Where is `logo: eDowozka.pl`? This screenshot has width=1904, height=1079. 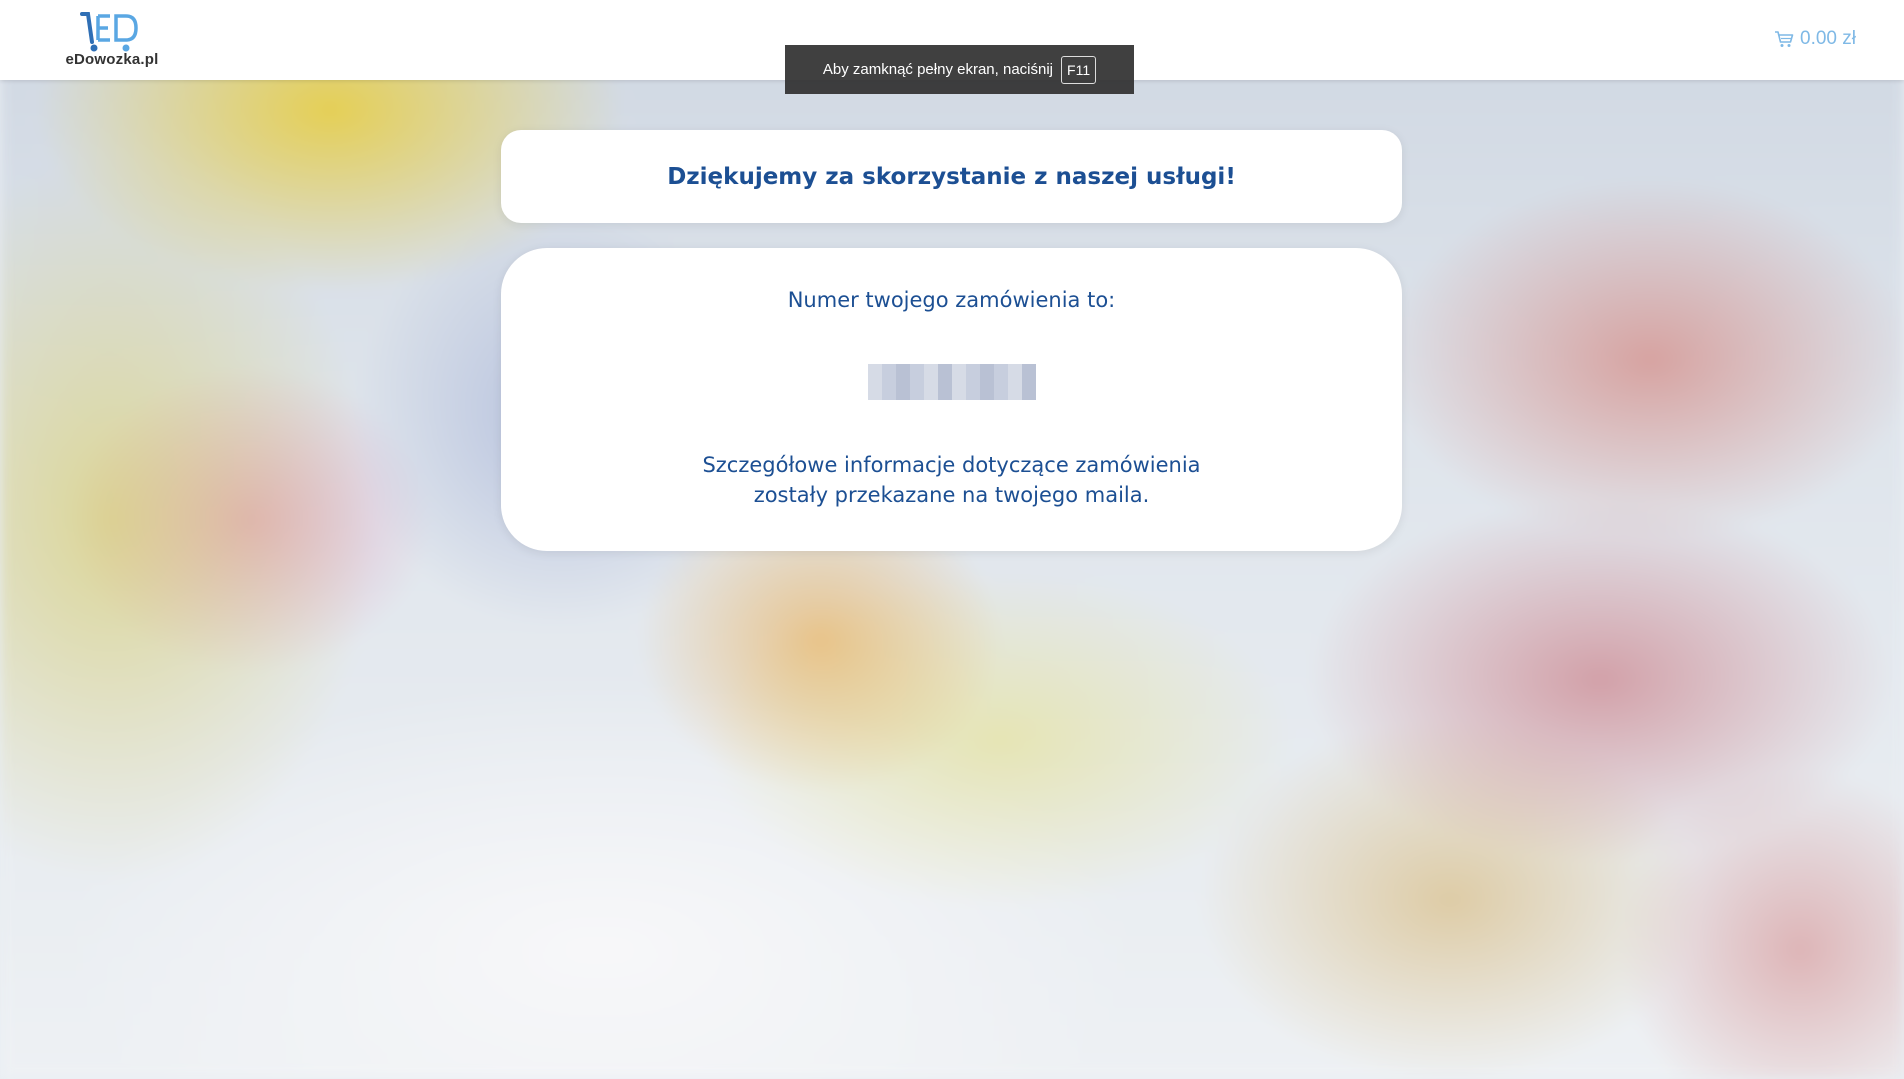
logo: eDowozka.pl is located at coordinates (112, 40).